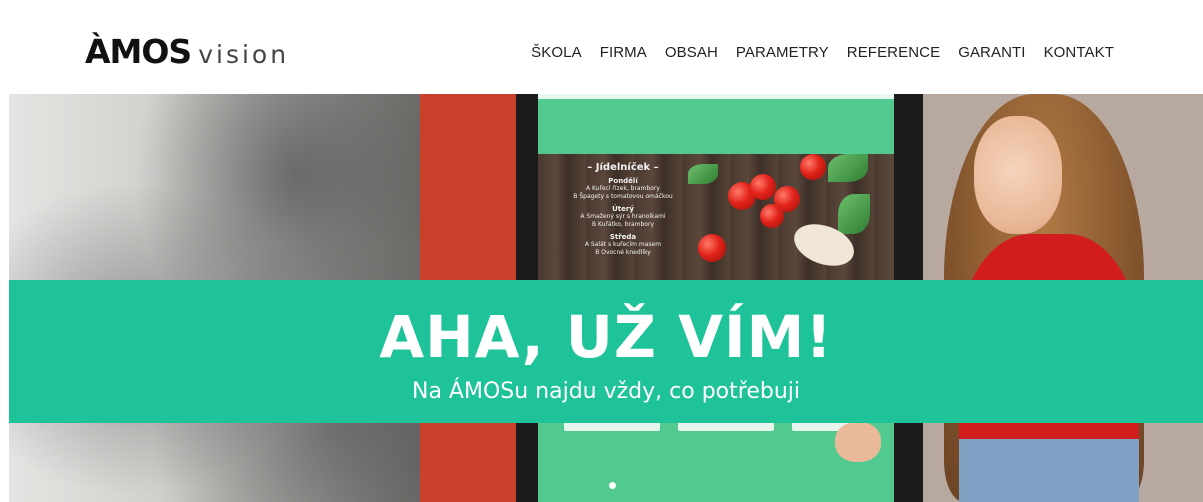 This screenshot has height=502, width=1203. I want to click on nav-item-kontakt: KONTAKT, so click(1079, 52).